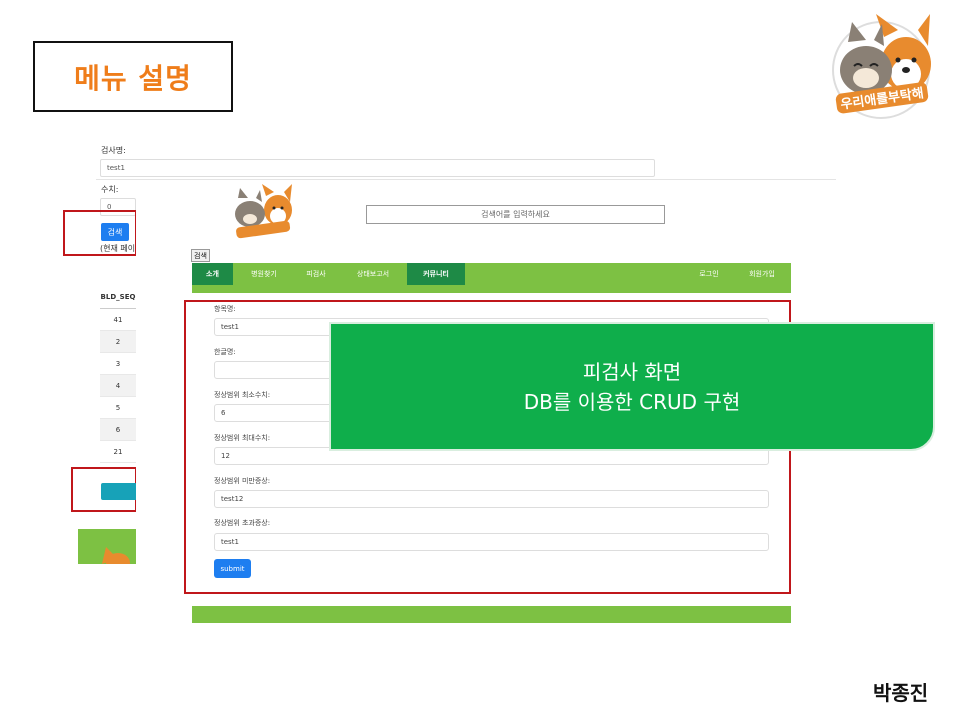 The width and height of the screenshot is (960, 720). Describe the element at coordinates (100, 233) in the screenshot. I see `bg-highlight-frame-top` at that location.